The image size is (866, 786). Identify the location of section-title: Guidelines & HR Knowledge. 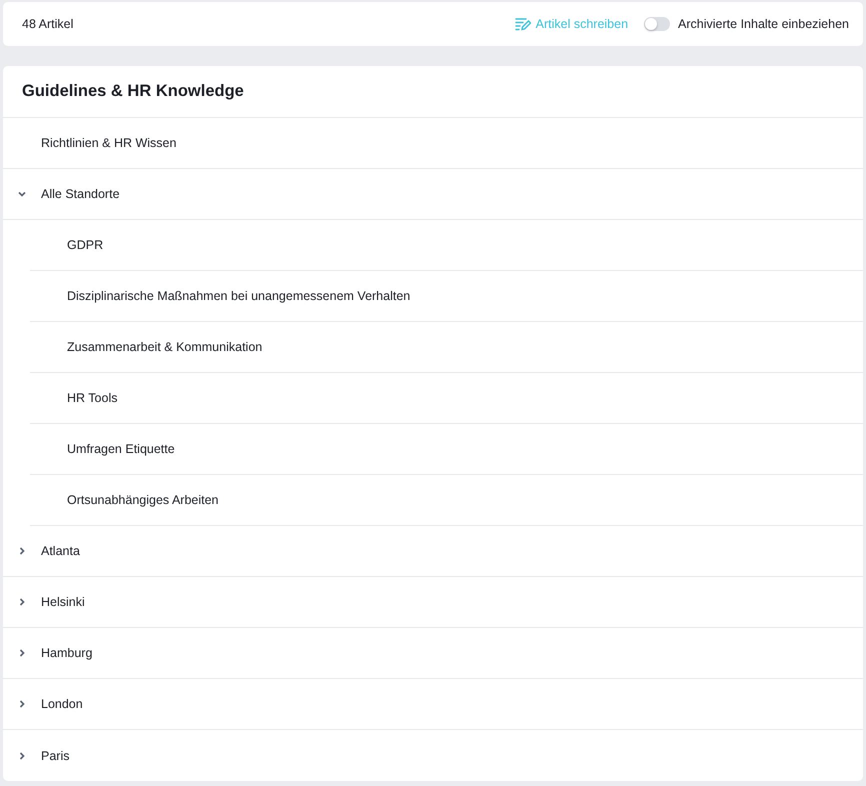
(433, 92).